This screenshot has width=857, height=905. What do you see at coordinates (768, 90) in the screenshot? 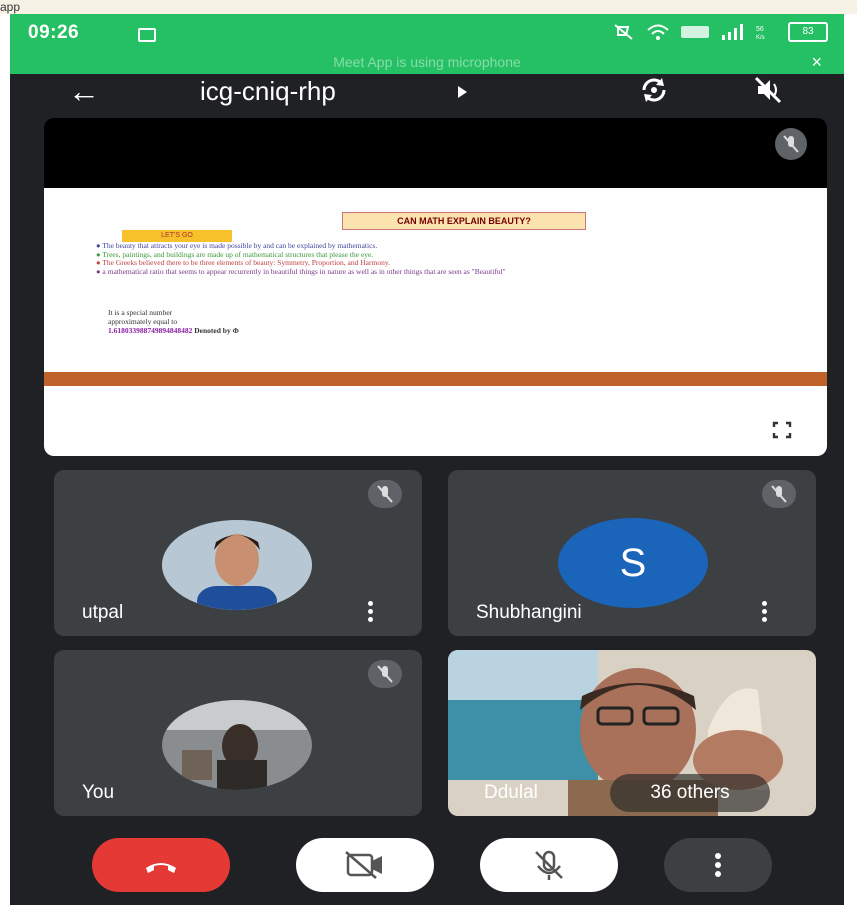
I see `speaker-off-icon` at bounding box center [768, 90].